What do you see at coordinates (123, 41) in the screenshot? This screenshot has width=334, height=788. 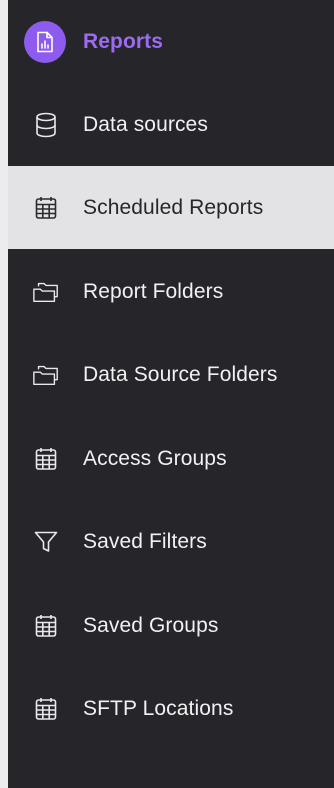 I see `sidebar-item-label: Reports` at bounding box center [123, 41].